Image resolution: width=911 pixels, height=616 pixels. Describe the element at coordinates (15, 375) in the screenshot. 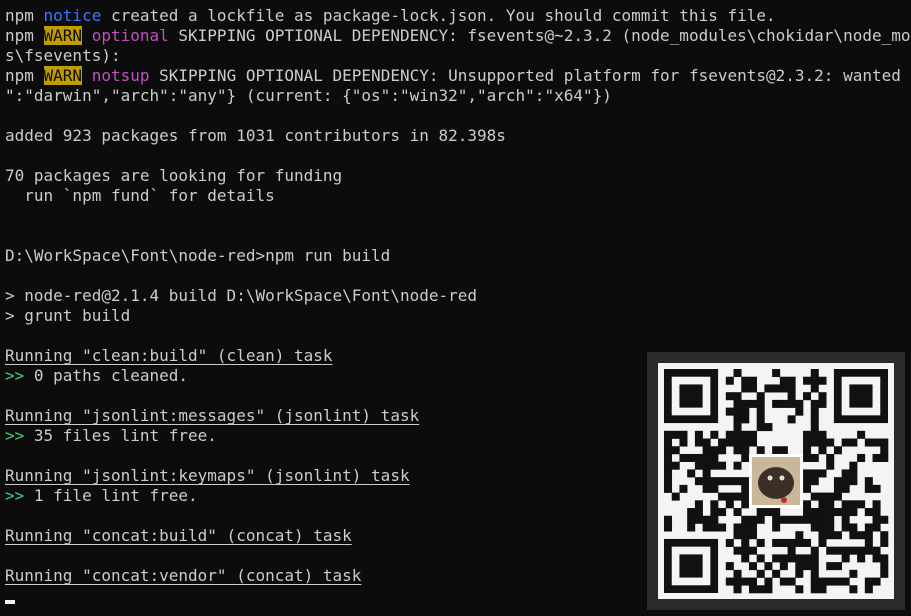

I see `terminal-text-segment: >>` at that location.